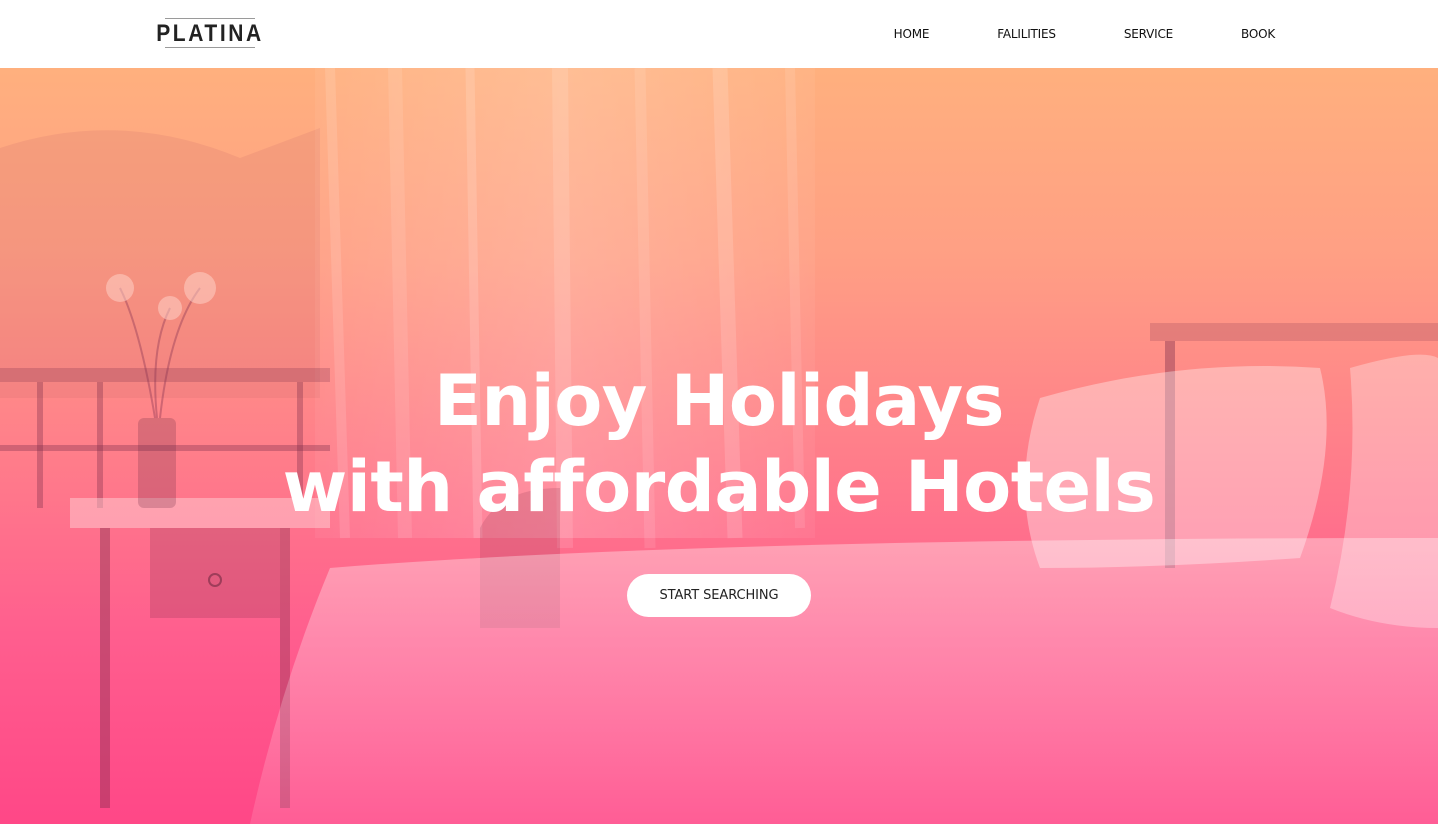  What do you see at coordinates (1148, 34) in the screenshot?
I see `nav-item-service: SERVICE` at bounding box center [1148, 34].